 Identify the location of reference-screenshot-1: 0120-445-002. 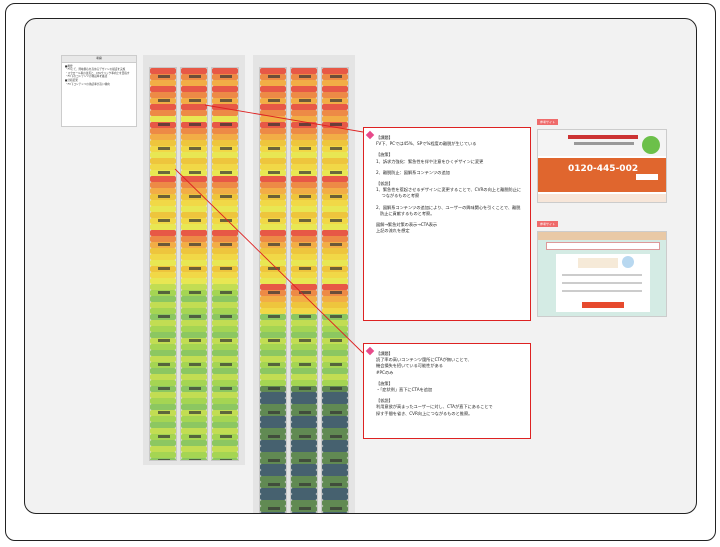
(602, 166).